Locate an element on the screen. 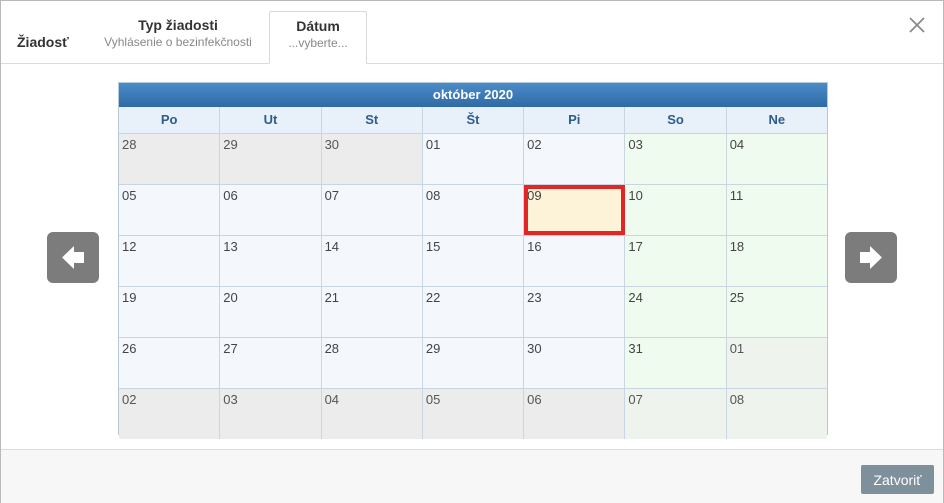  close-button: Zatvoriť is located at coordinates (897, 479).